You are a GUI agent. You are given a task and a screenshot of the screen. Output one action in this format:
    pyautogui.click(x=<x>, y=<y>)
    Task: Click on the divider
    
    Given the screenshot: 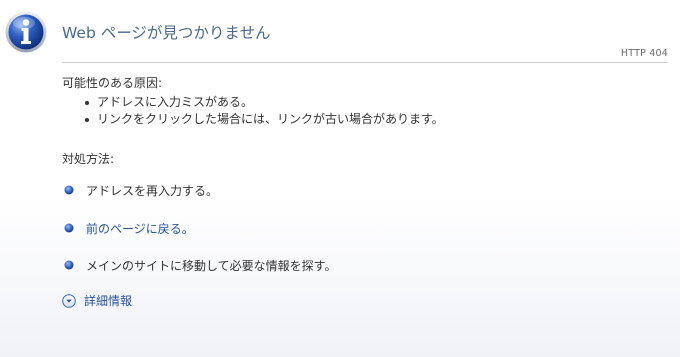 What is the action you would take?
    pyautogui.click(x=365, y=62)
    